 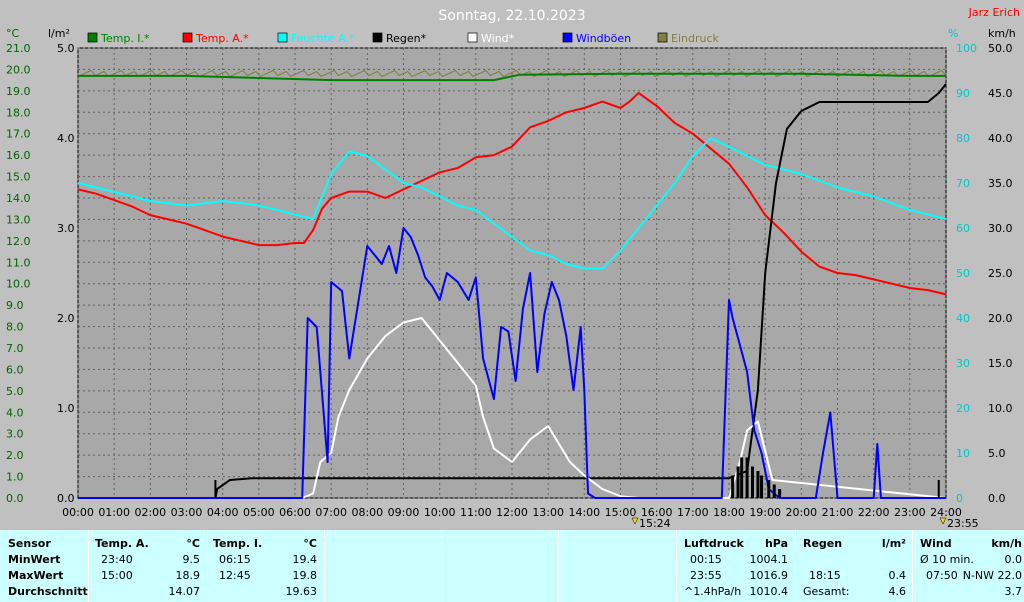 I want to click on humidity-unit-label: %, so click(x=953, y=33).